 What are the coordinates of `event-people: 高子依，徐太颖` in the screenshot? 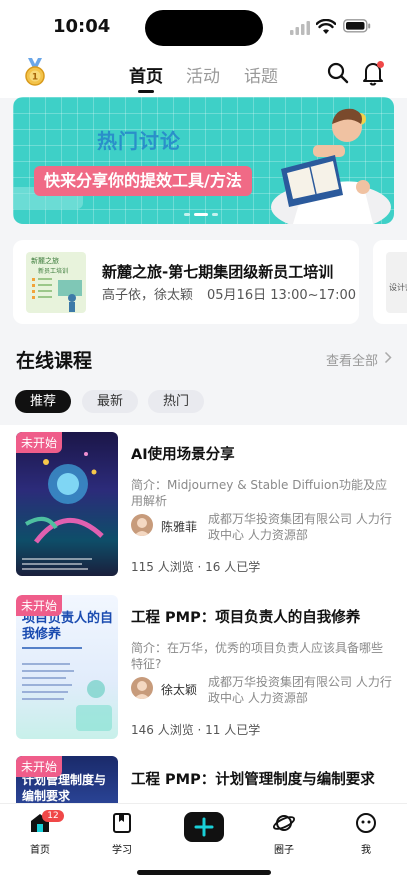 It's located at (148, 295).